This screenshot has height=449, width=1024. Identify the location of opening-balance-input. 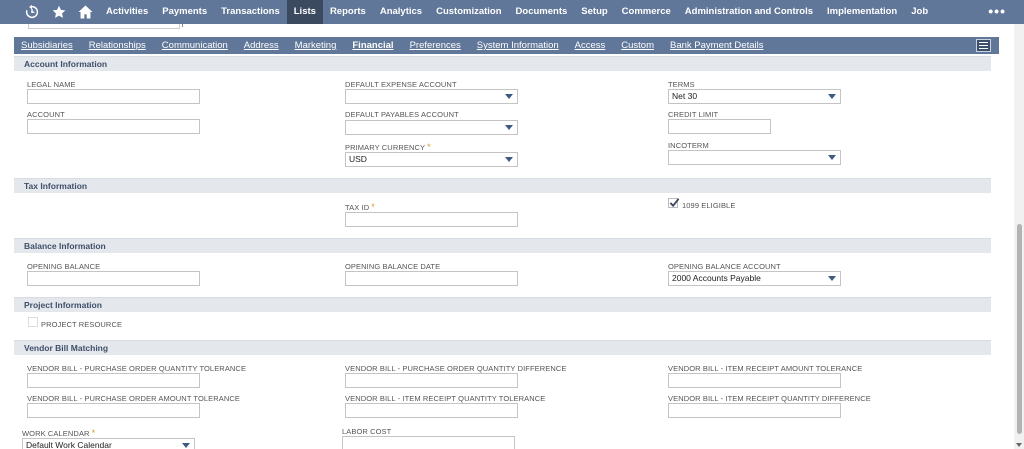
(113, 278).